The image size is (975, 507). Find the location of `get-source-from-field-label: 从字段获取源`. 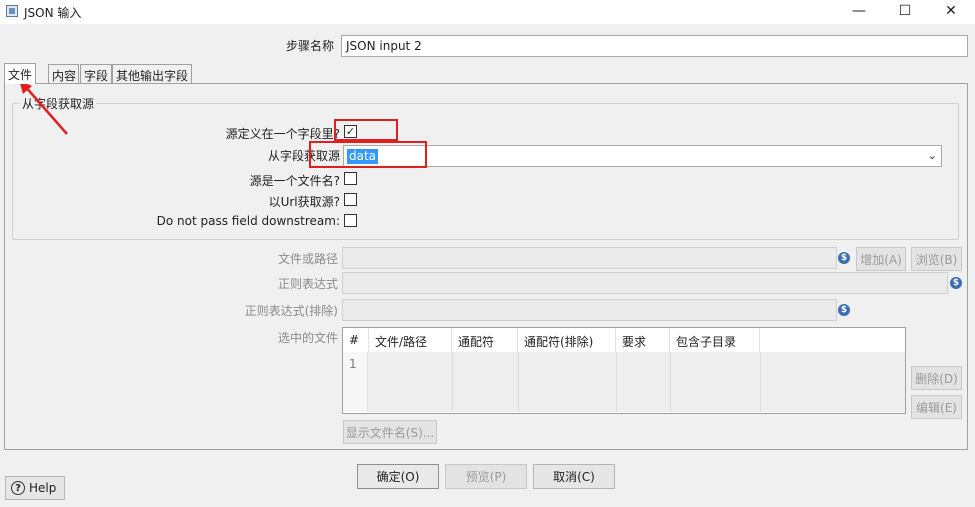

get-source-from-field-label: 从字段获取源 is located at coordinates (303, 156).